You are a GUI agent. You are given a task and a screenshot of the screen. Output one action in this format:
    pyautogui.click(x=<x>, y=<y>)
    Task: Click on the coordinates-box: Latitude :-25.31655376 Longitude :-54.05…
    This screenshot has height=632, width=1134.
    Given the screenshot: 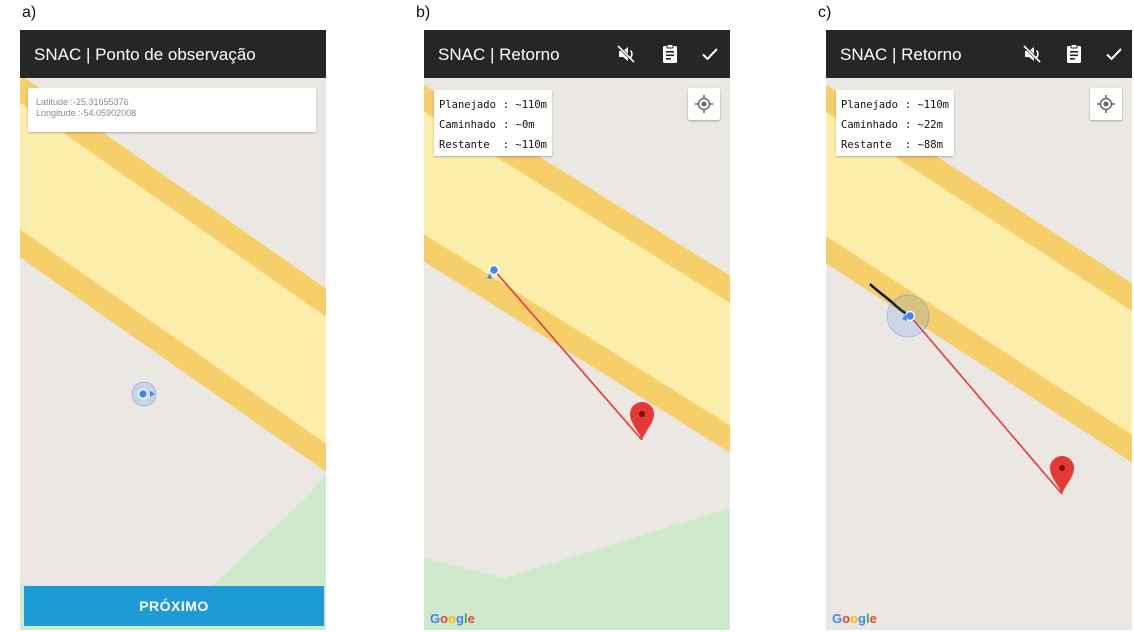 What is the action you would take?
    pyautogui.click(x=172, y=110)
    